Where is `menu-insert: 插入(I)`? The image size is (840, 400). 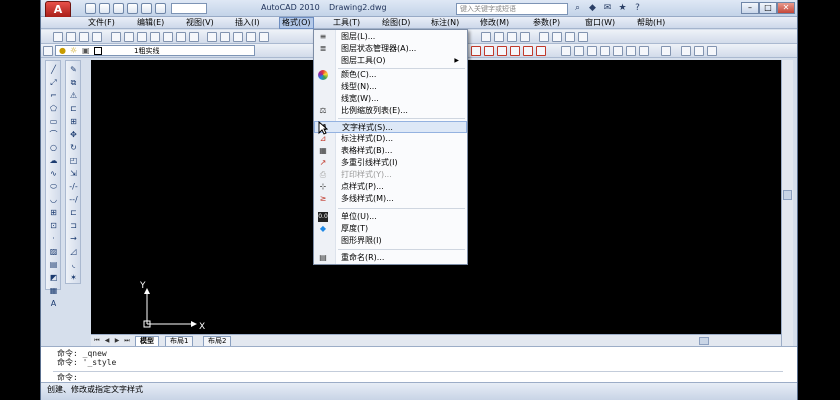 menu-insert: 插入(I) is located at coordinates (247, 23).